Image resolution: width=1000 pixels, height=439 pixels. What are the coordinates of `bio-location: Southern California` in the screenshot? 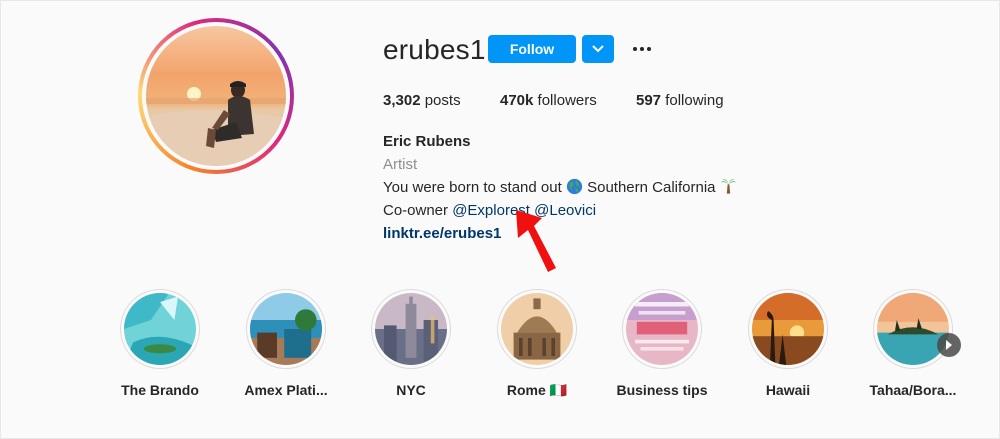 It's located at (651, 187).